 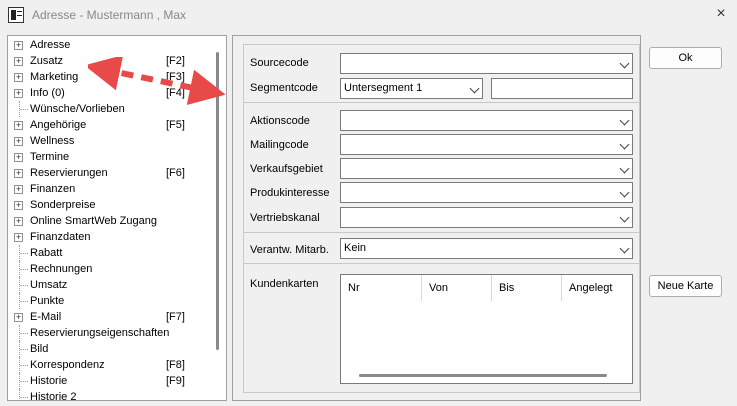 What do you see at coordinates (69, 173) in the screenshot?
I see `tree-item-label: Reservierungen` at bounding box center [69, 173].